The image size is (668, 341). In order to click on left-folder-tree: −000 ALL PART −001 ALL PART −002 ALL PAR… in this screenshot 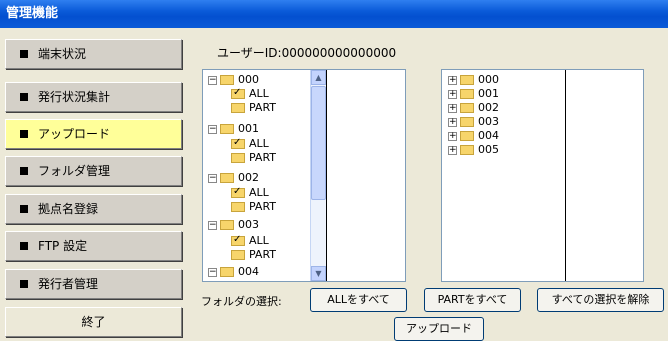, I will do `click(265, 175)`.